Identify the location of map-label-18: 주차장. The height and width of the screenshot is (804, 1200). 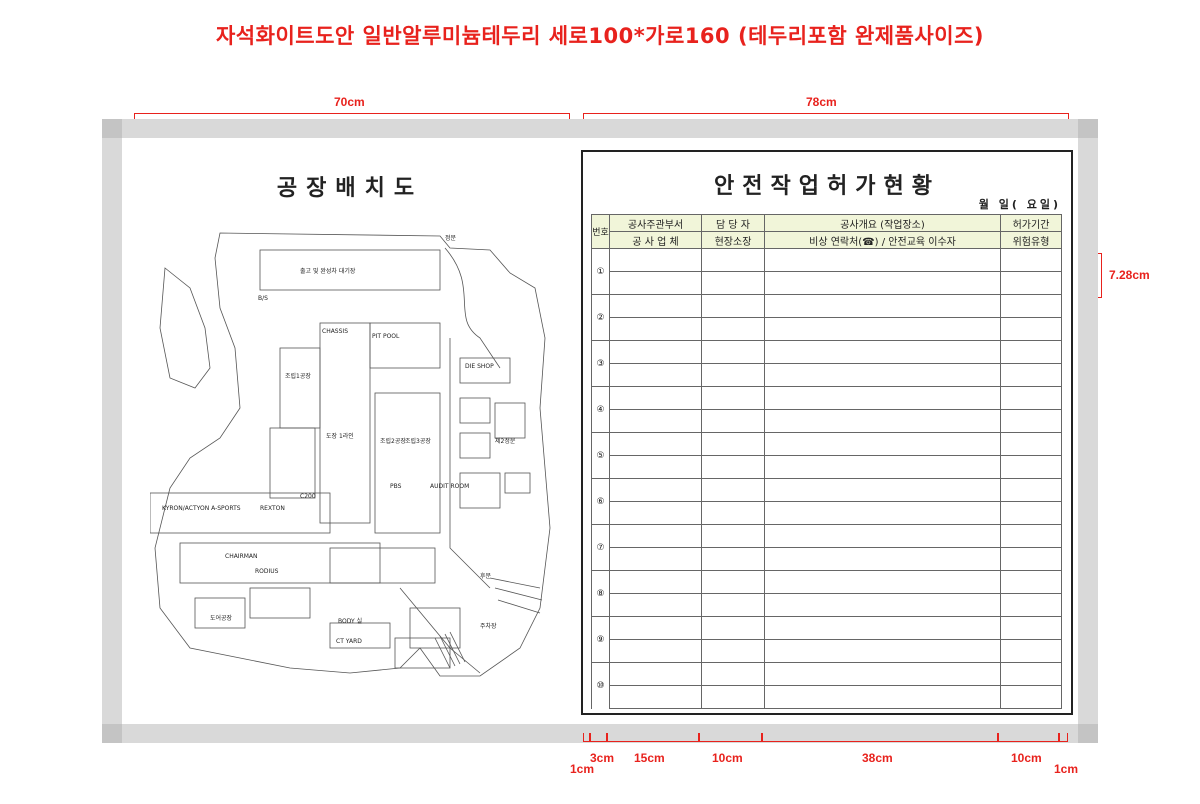
(488, 626).